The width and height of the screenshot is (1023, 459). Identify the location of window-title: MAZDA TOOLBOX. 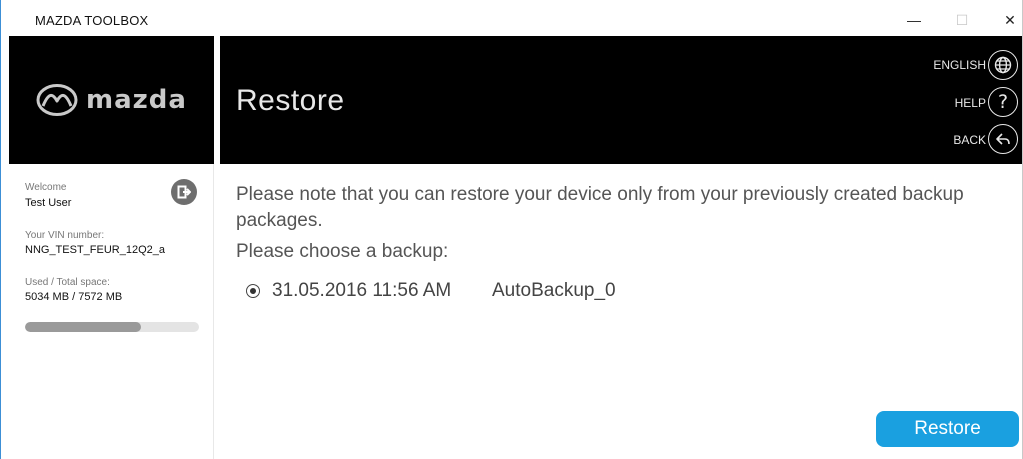
(92, 20).